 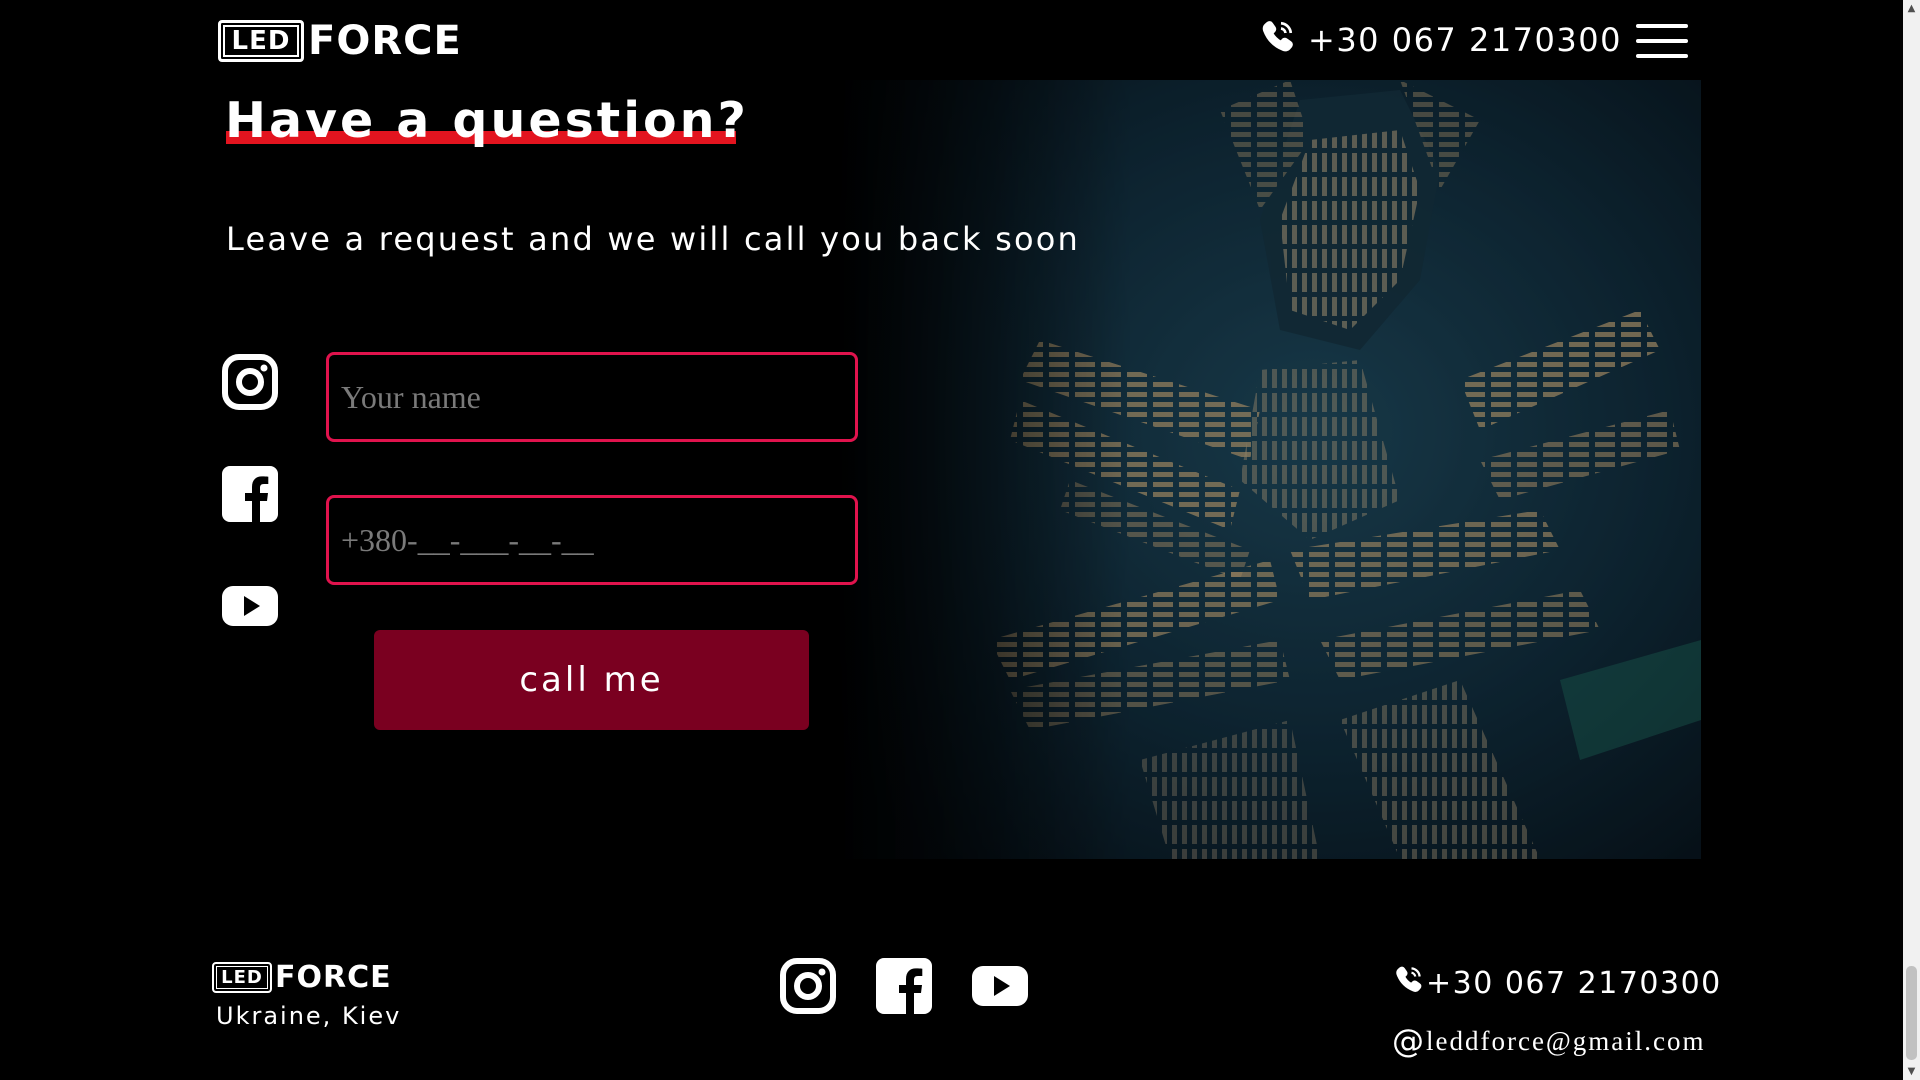 I want to click on logo: LED FORCE, so click(x=340, y=41).